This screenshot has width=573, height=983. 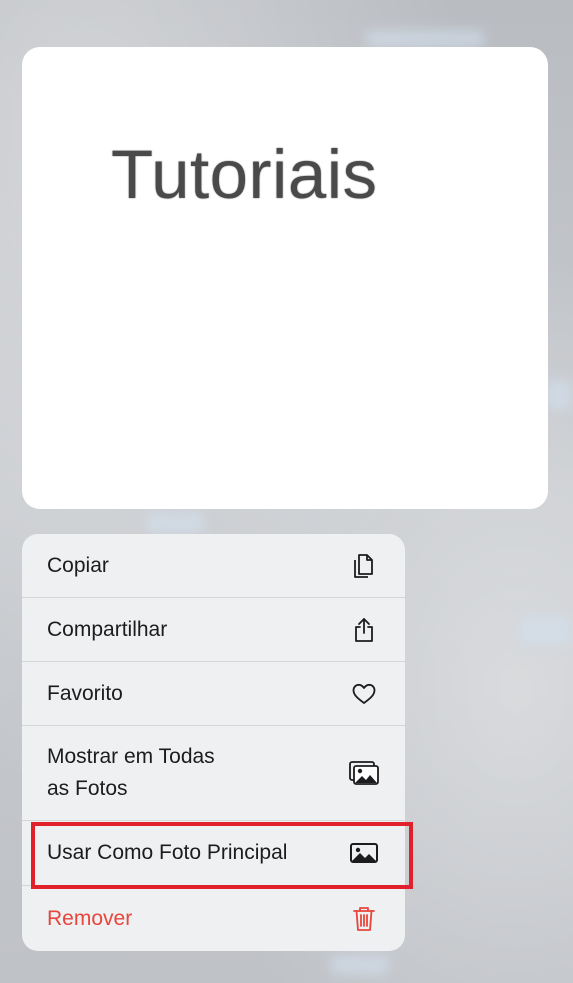 I want to click on photo-icon, so click(x=364, y=853).